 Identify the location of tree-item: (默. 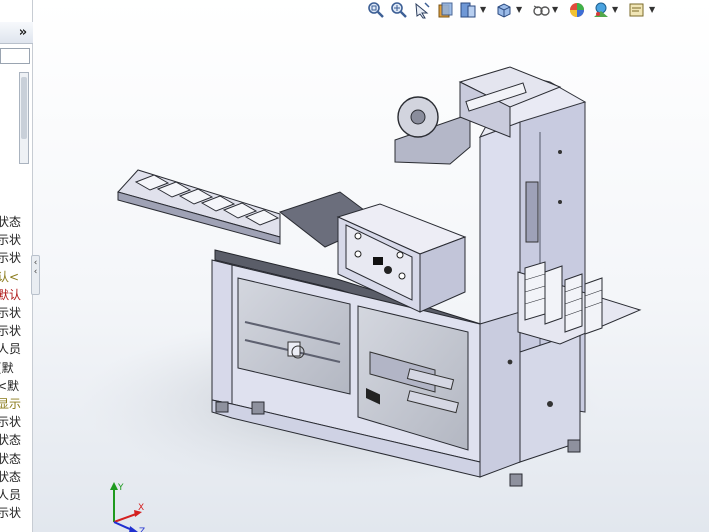
(12, 368).